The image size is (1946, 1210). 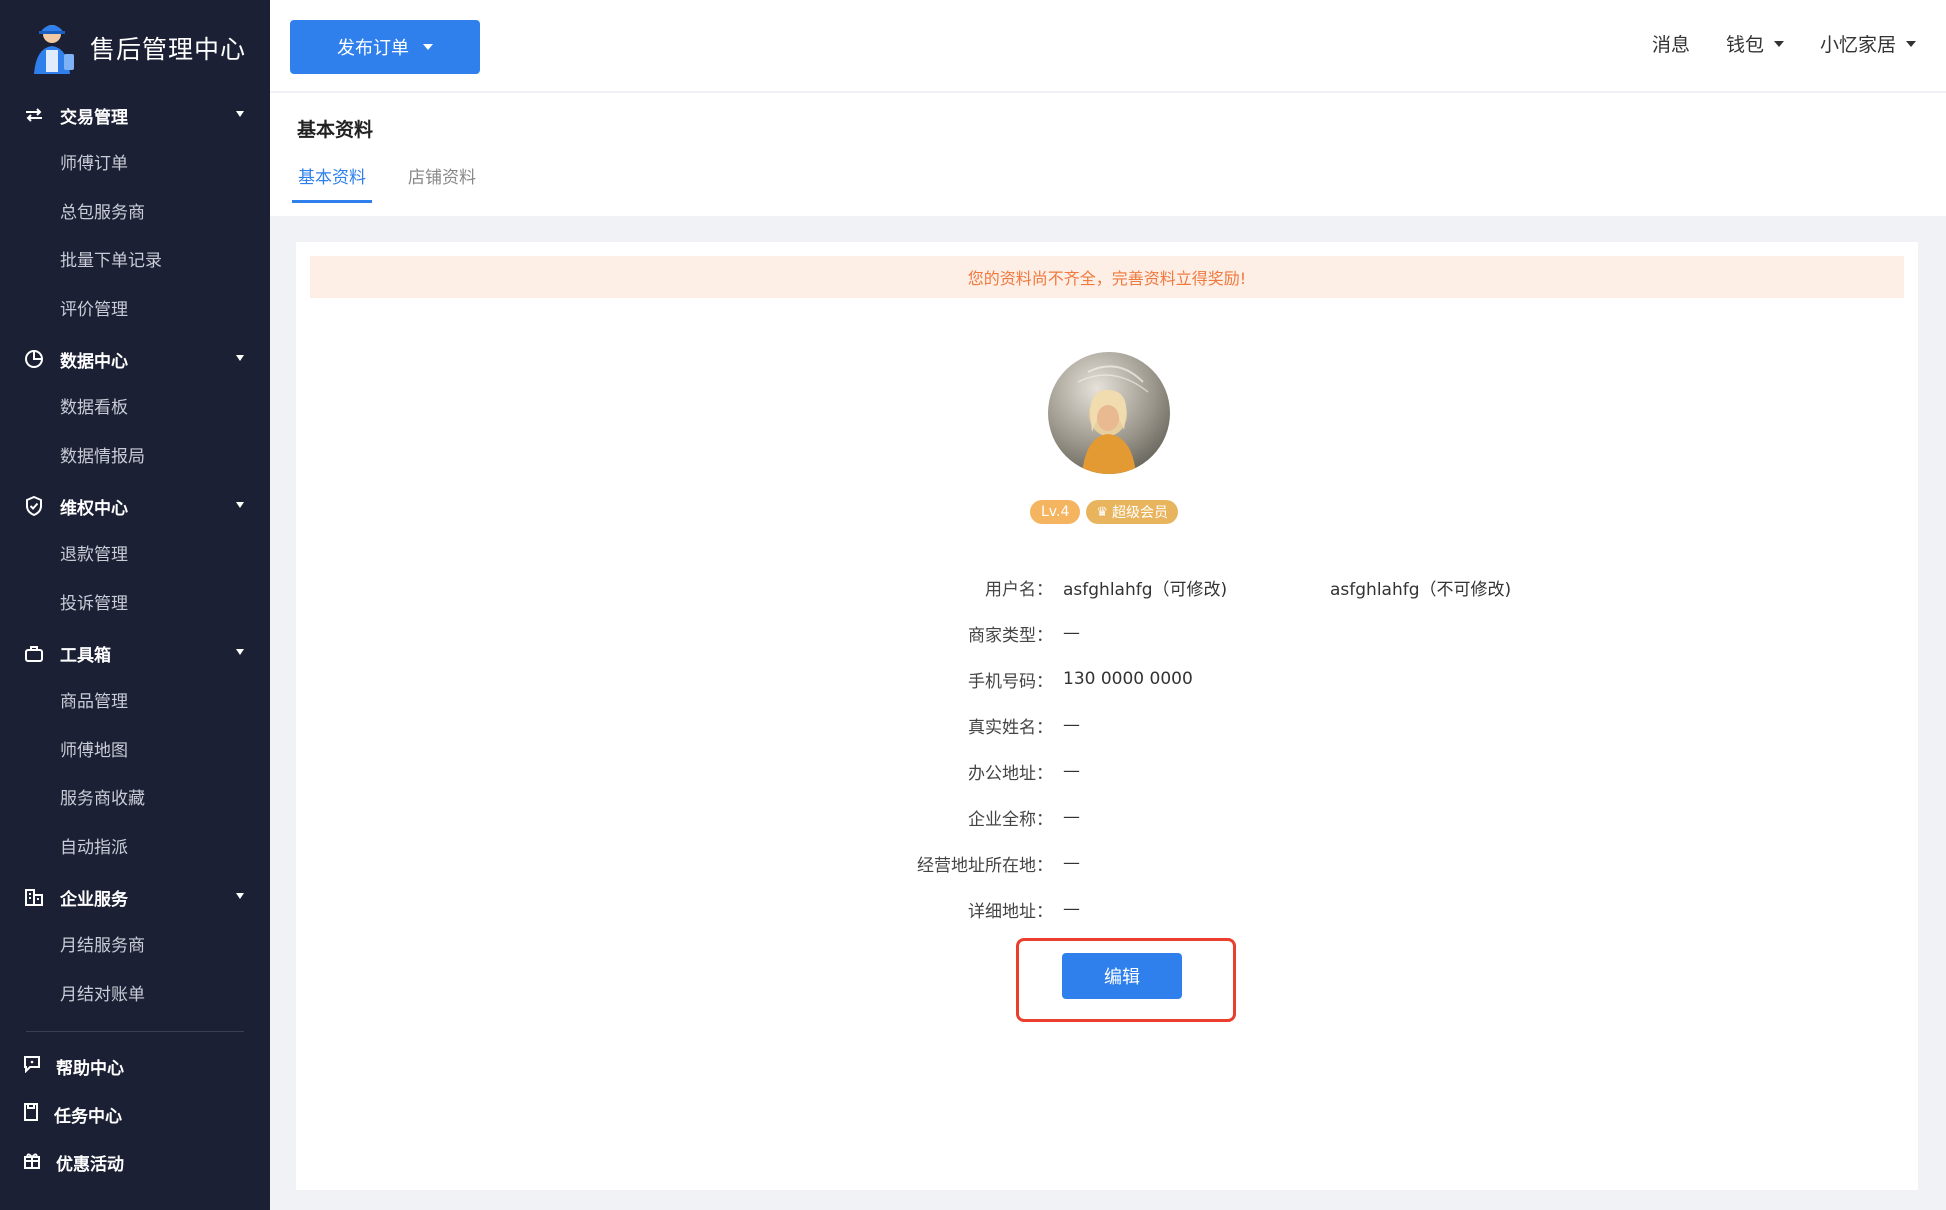 What do you see at coordinates (1010, 635) in the screenshot?
I see `field-label: 商家类型：` at bounding box center [1010, 635].